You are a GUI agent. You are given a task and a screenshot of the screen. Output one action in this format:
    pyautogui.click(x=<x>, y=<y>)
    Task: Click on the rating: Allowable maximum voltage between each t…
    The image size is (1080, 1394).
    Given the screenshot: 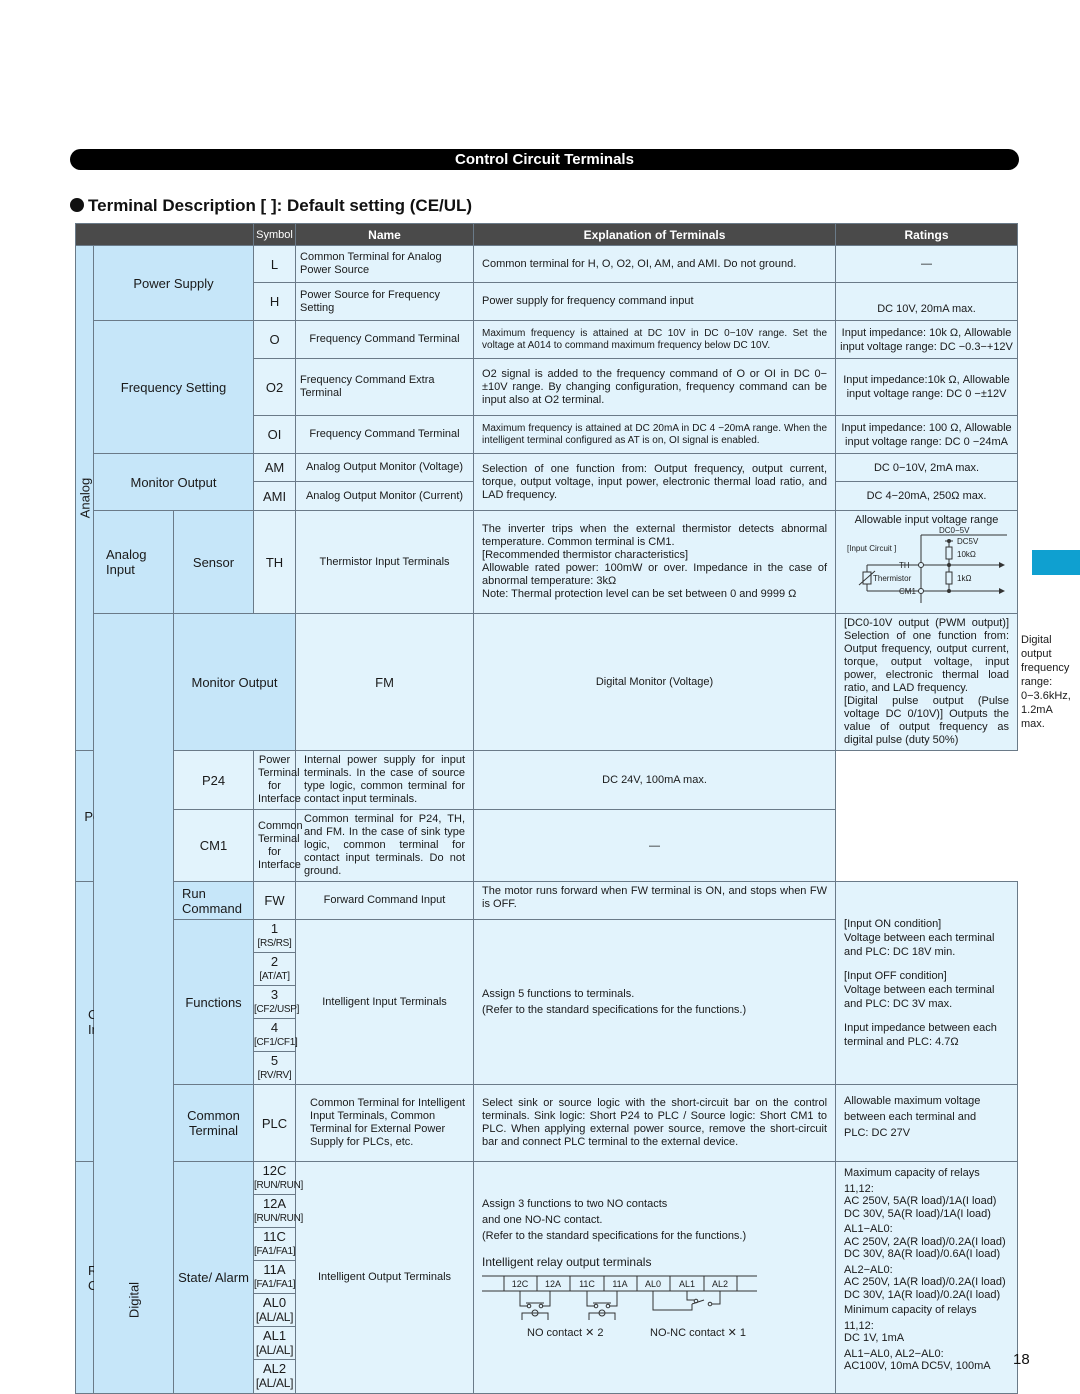 What is the action you would take?
    pyautogui.click(x=927, y=1123)
    